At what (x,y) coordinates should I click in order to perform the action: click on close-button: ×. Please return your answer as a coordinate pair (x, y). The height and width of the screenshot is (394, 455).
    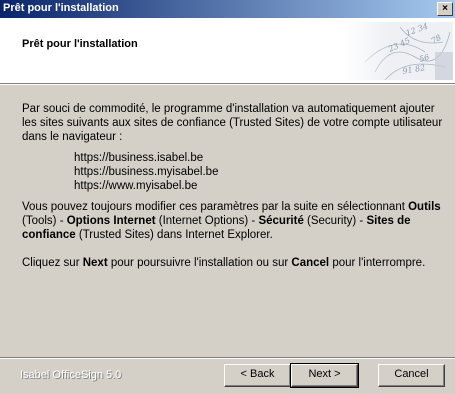
    Looking at the image, I should click on (445, 9).